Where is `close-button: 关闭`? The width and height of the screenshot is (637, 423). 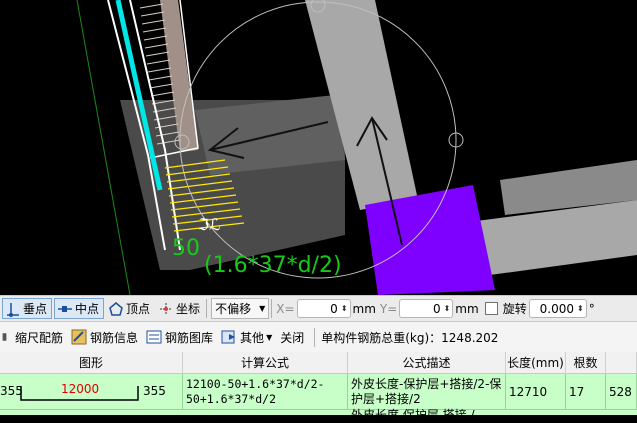 close-button: 关闭 is located at coordinates (292, 337).